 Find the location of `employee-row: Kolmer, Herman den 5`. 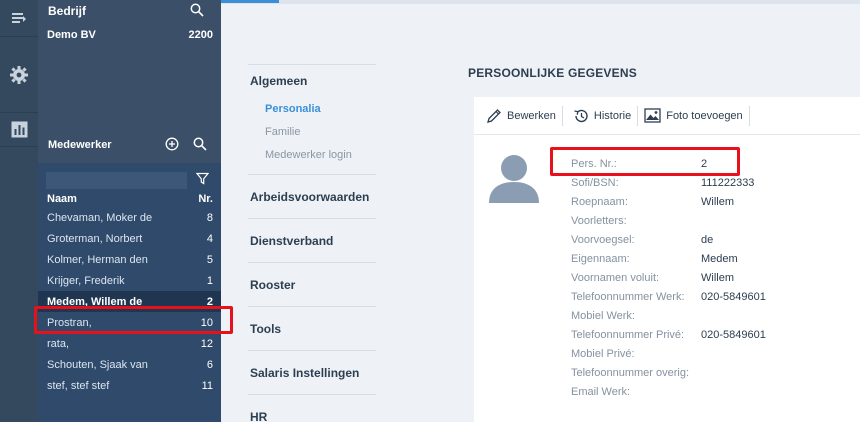

employee-row: Kolmer, Herman den 5 is located at coordinates (129, 259).